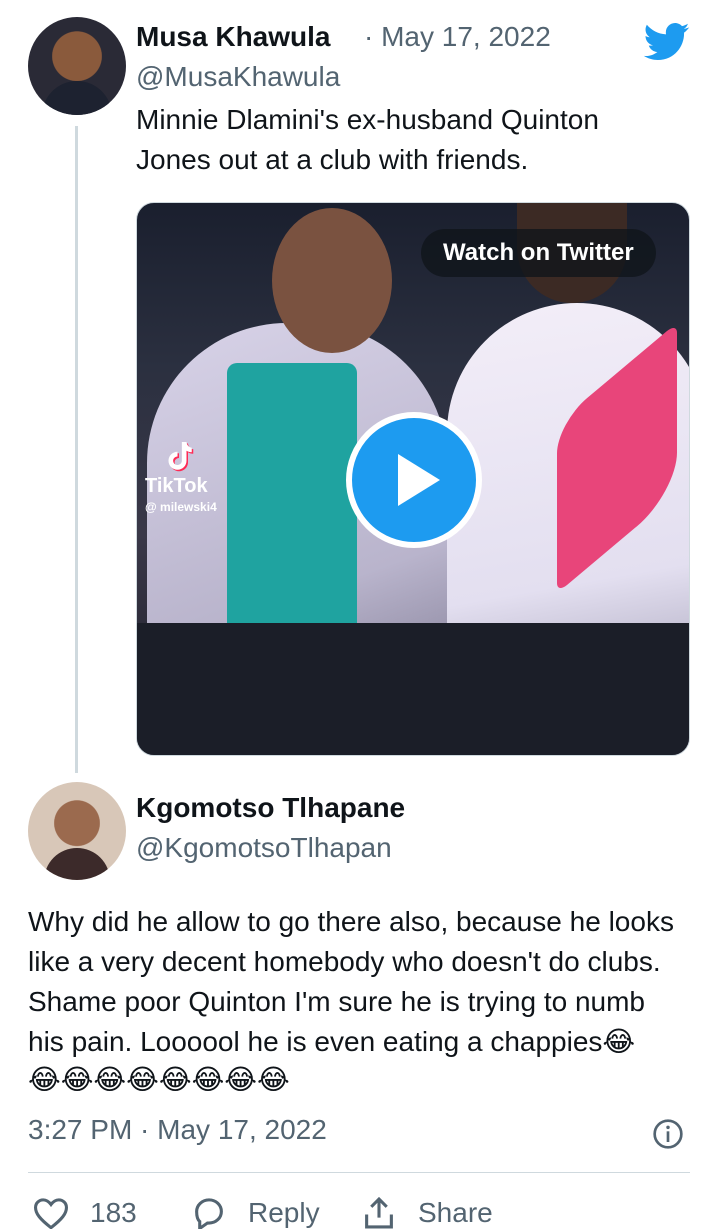 The height and width of the screenshot is (1229, 720). What do you see at coordinates (284, 1212) in the screenshot?
I see `reply-label: Reply` at bounding box center [284, 1212].